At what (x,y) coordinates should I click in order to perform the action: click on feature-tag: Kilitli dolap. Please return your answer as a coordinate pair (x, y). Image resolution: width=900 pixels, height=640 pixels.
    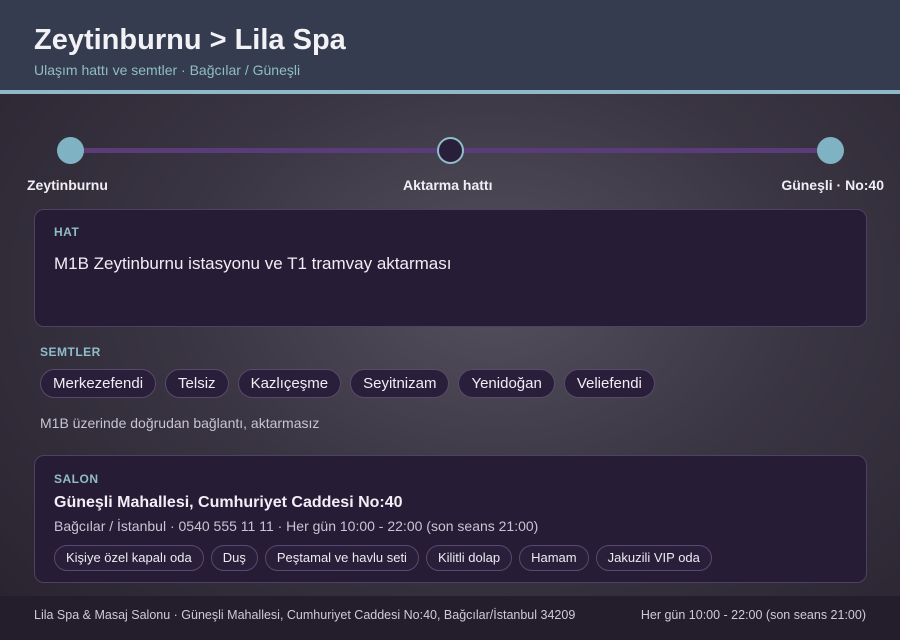
    Looking at the image, I should click on (469, 558).